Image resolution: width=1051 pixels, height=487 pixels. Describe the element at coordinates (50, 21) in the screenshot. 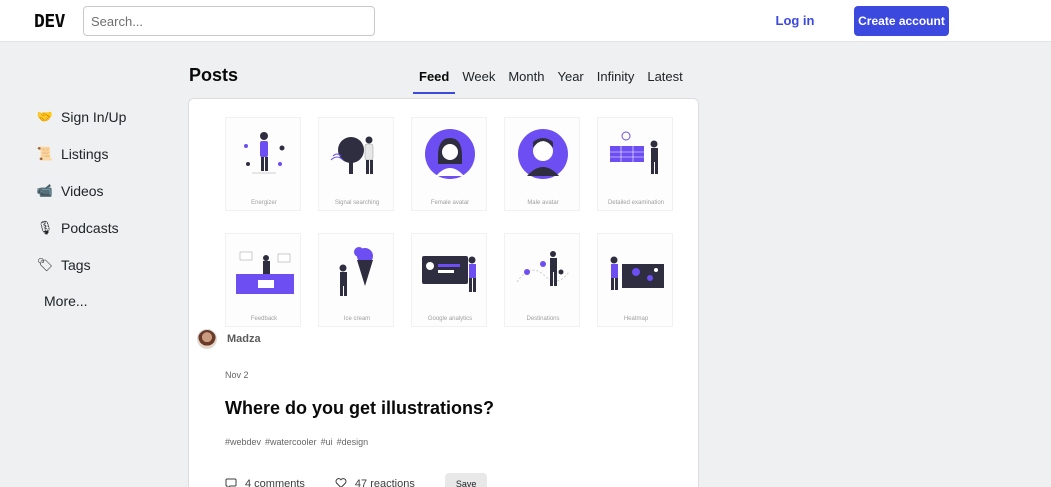

I see `dev-logo: DEV` at that location.